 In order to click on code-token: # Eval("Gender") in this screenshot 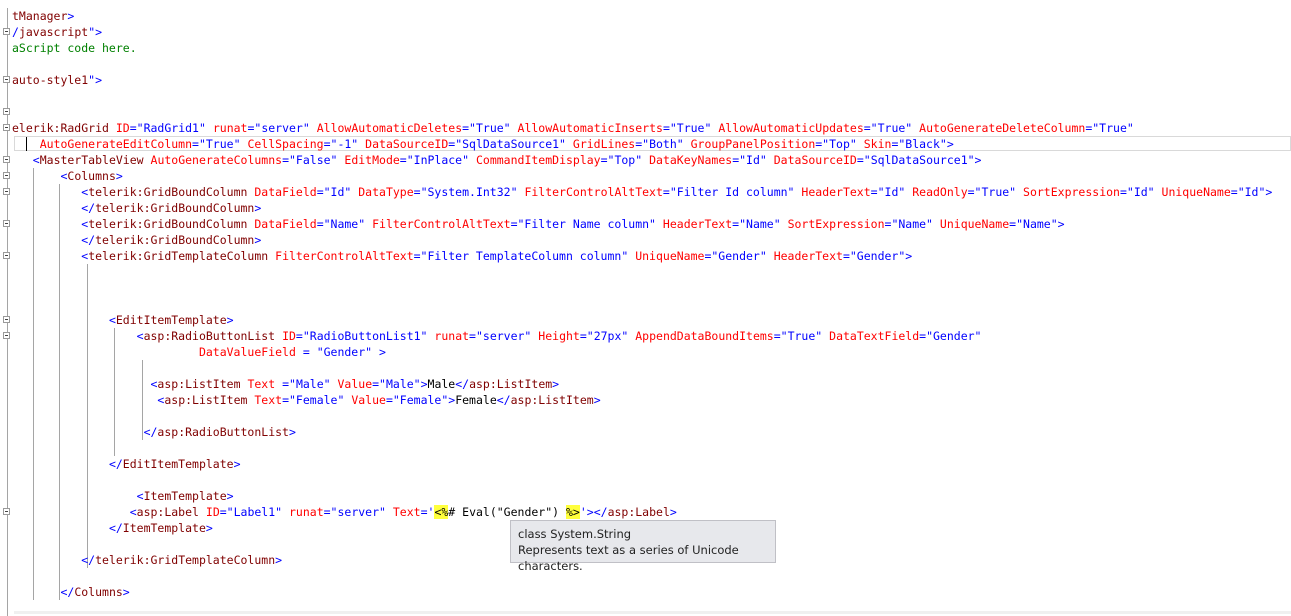, I will do `click(507, 512)`.